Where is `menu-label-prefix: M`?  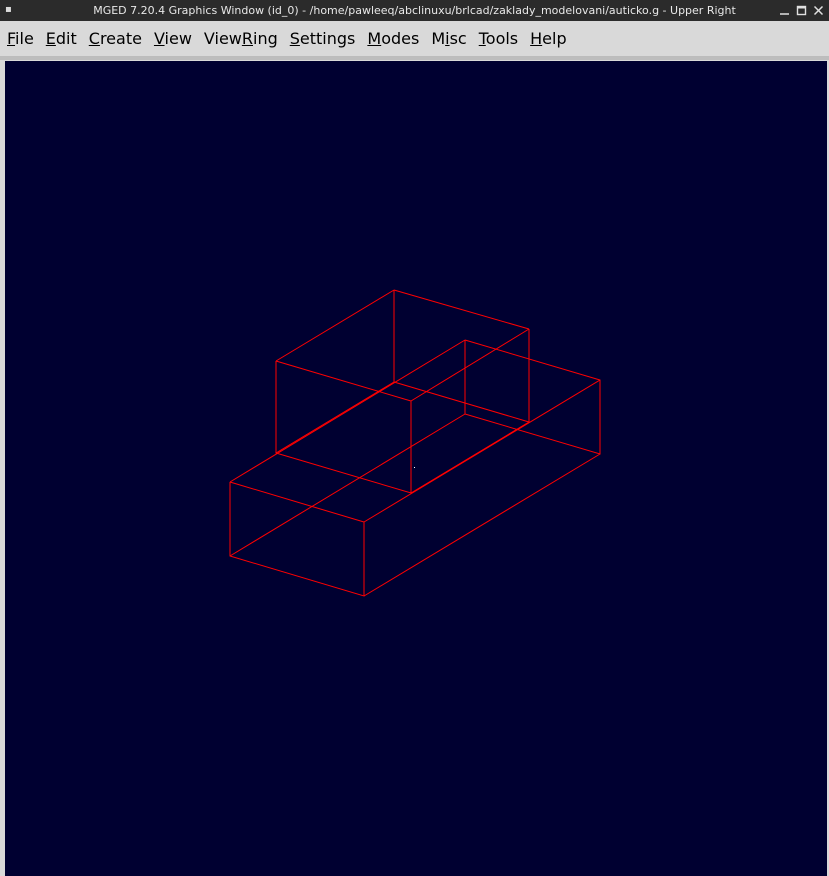 menu-label-prefix: M is located at coordinates (438, 38).